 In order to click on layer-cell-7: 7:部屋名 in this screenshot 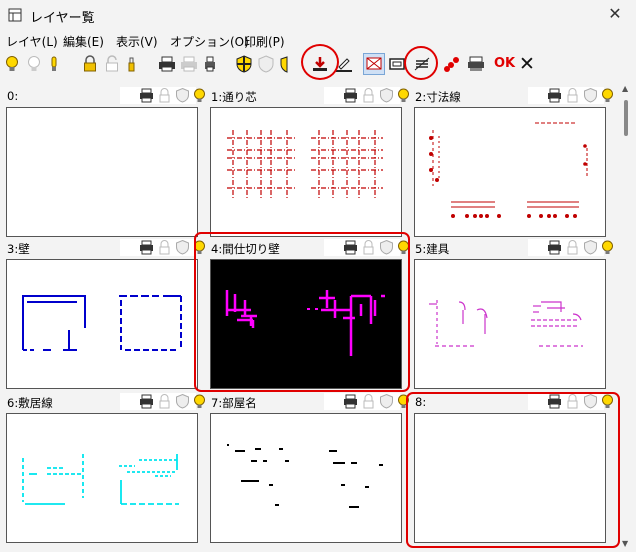, I will do `click(308, 467)`.